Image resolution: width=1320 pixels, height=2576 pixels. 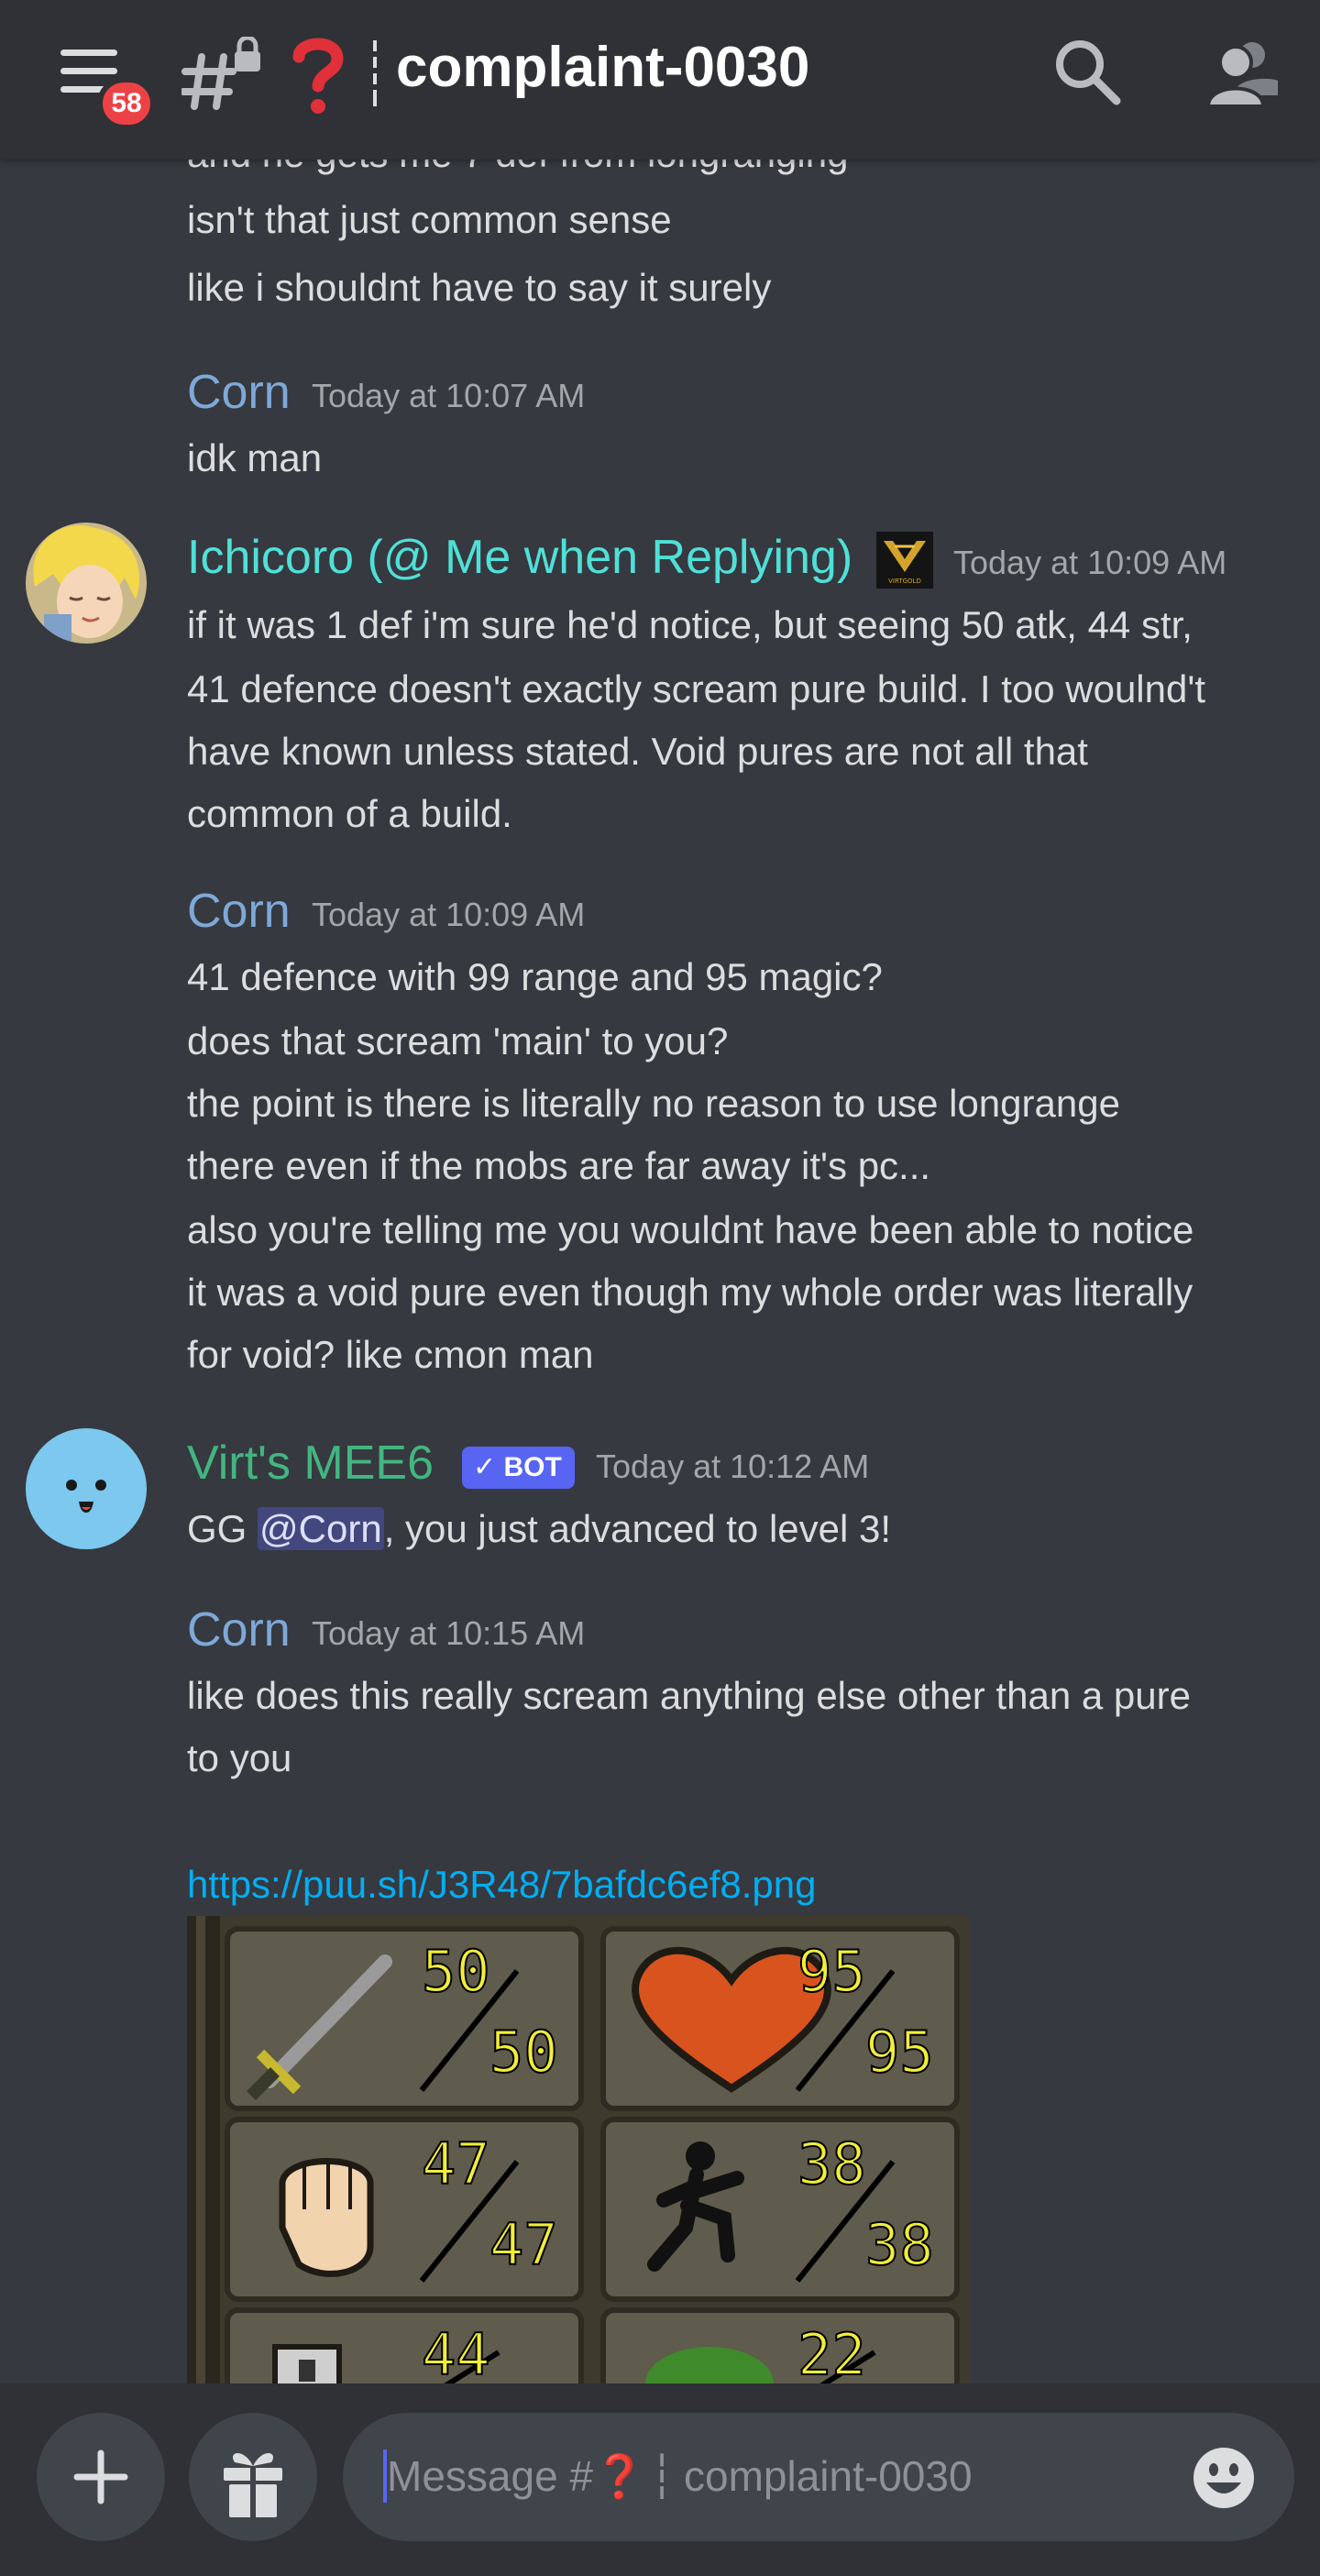 What do you see at coordinates (1224, 2478) in the screenshot?
I see `emoji-icon` at bounding box center [1224, 2478].